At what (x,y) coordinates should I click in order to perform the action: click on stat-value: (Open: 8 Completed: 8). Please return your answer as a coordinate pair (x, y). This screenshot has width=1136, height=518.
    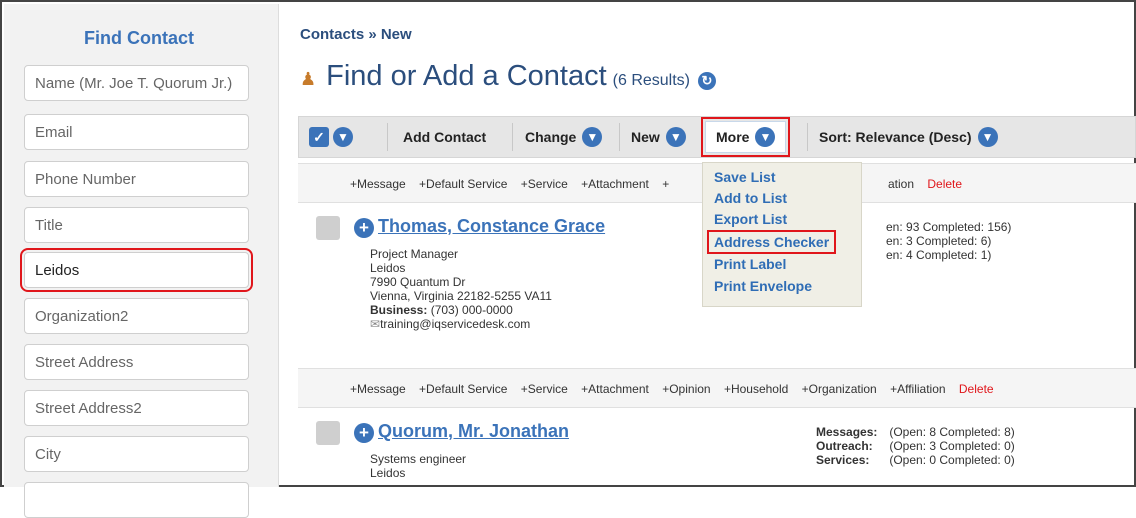
    Looking at the image, I should click on (952, 432).